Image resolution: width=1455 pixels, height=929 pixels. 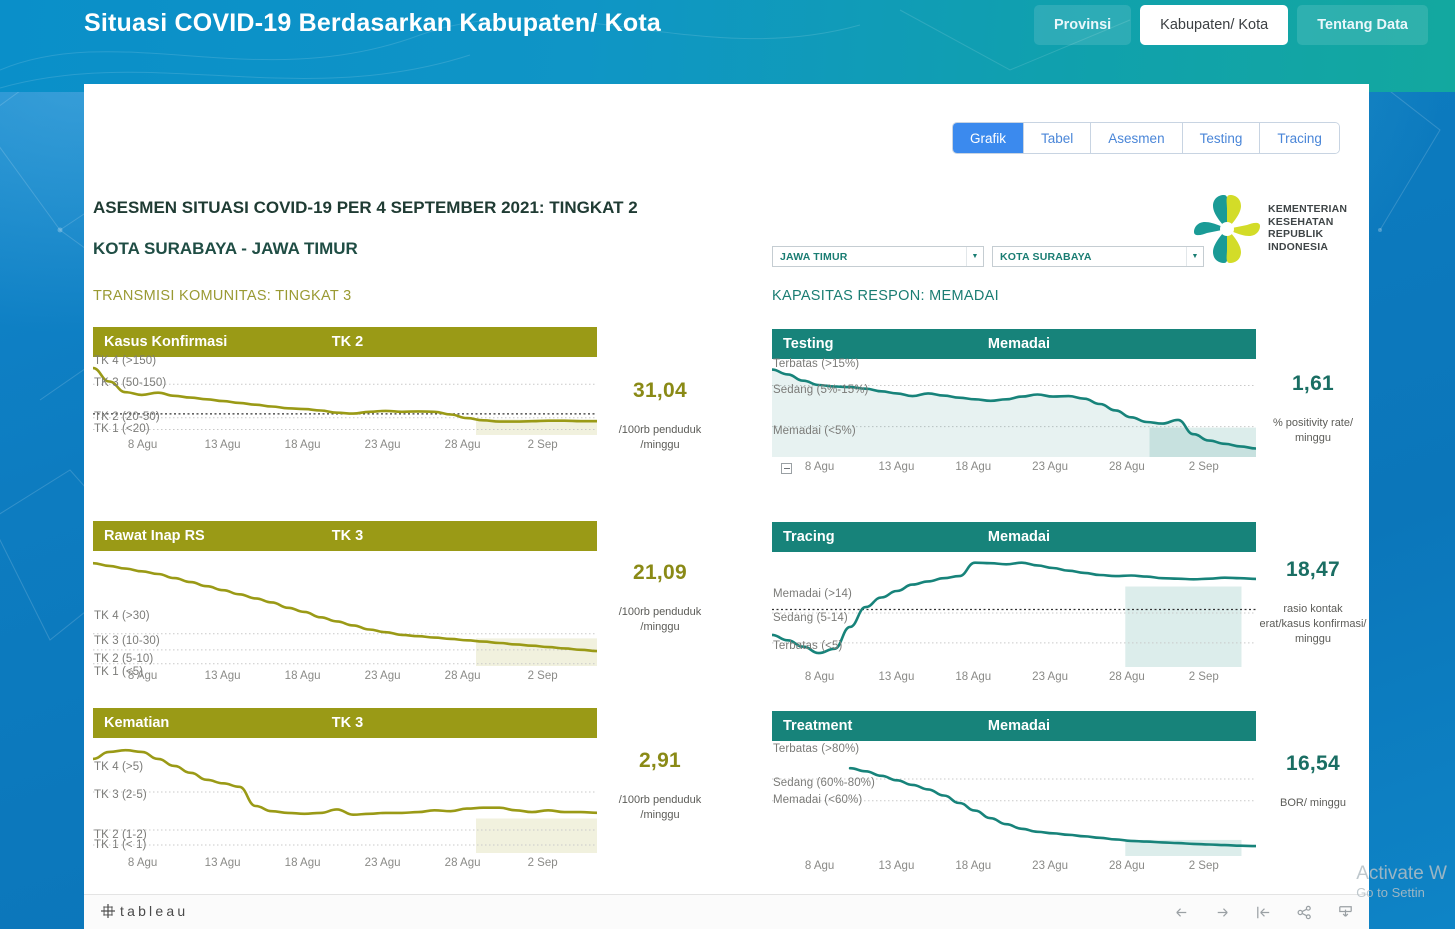 I want to click on chart-y-band-label: TK 3 (2-5), so click(x=120, y=794).